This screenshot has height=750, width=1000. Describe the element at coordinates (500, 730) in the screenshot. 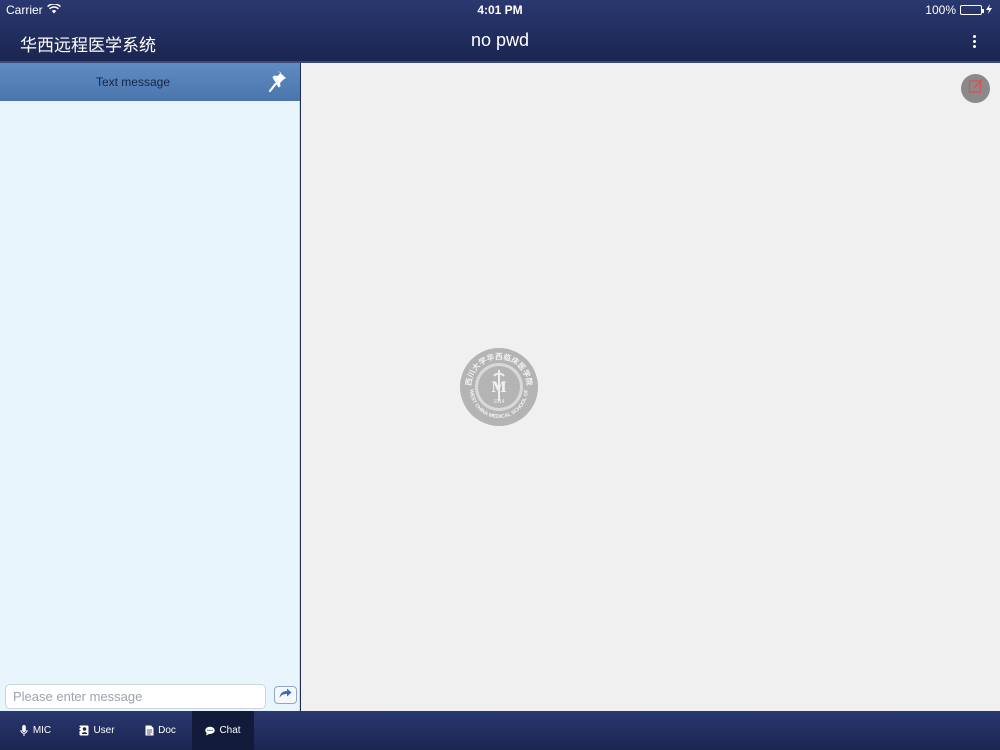

I see `bottom-tab-bar: MIC User Doc Chat` at that location.